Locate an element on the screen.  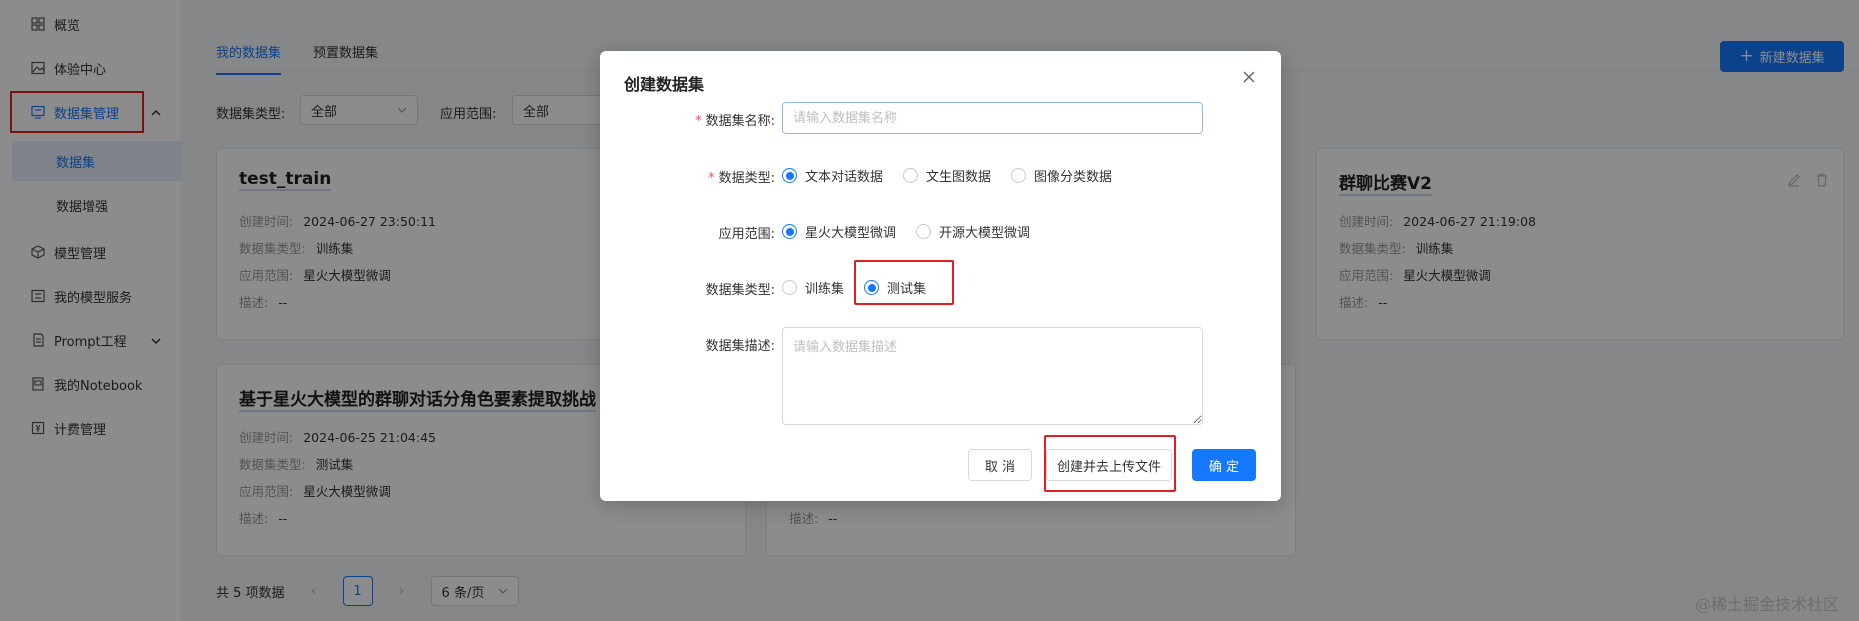
set-type-radio-group: 训练集 测试集 is located at coordinates (864, 287).